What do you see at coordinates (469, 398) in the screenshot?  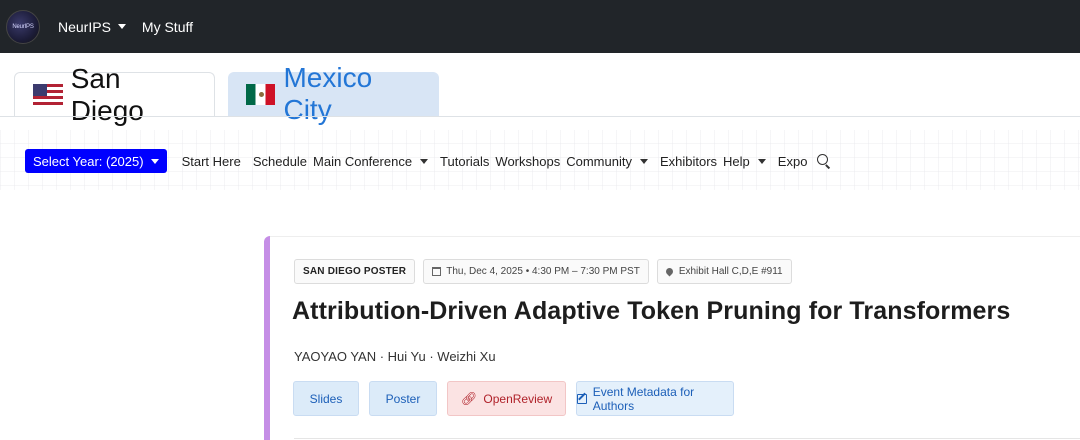 I see `link-icon: 🔗︎` at bounding box center [469, 398].